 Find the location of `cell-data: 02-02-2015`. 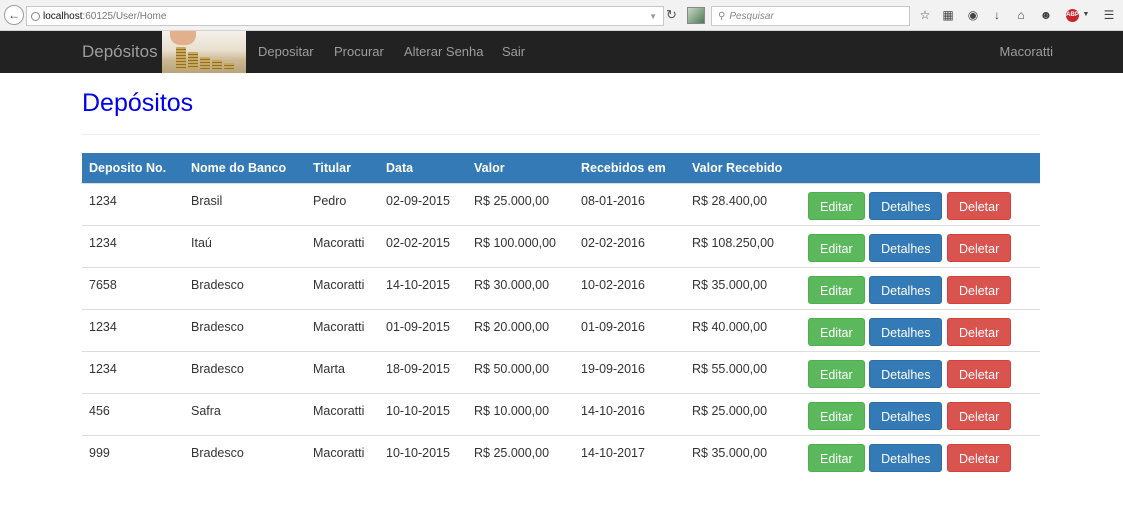

cell-data: 02-02-2015 is located at coordinates (423, 246).